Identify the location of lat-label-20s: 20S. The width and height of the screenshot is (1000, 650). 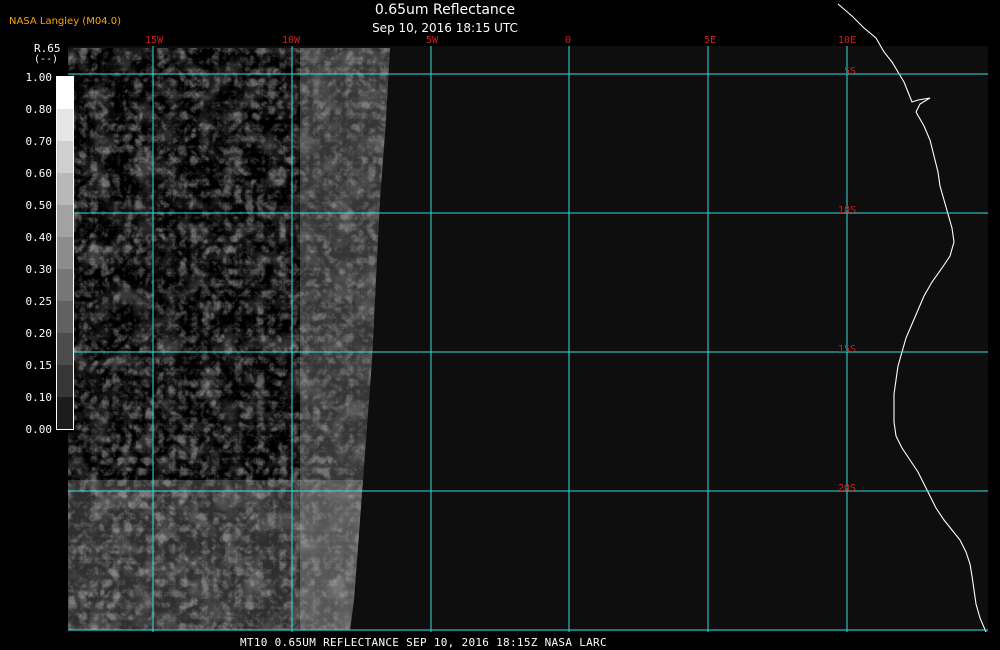
(847, 488).